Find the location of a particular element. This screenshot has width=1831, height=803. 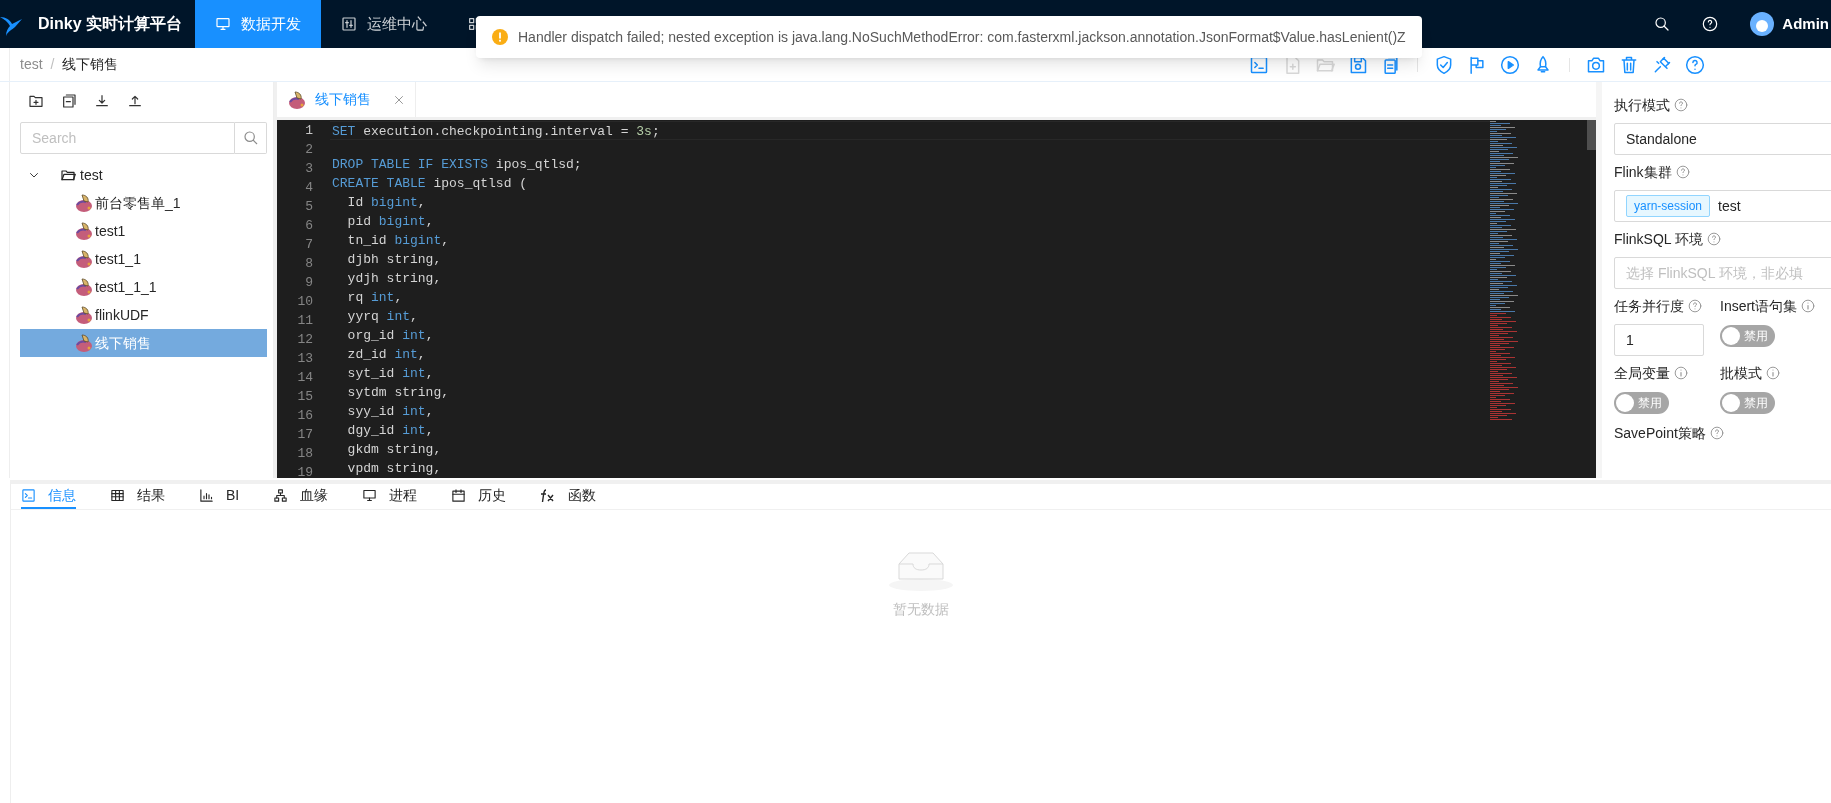

line-number: 19 is located at coordinates (305, 471).